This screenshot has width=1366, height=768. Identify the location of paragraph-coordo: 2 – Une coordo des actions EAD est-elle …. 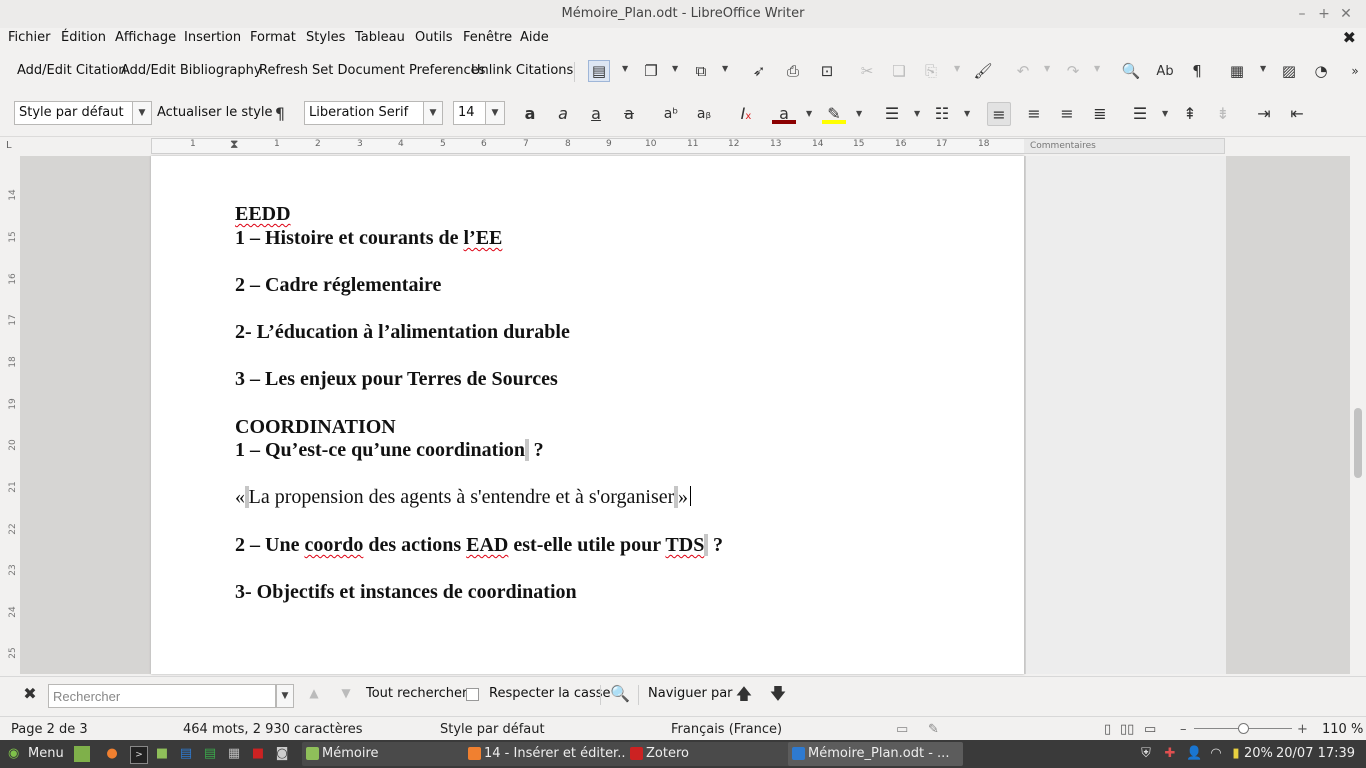
(479, 545).